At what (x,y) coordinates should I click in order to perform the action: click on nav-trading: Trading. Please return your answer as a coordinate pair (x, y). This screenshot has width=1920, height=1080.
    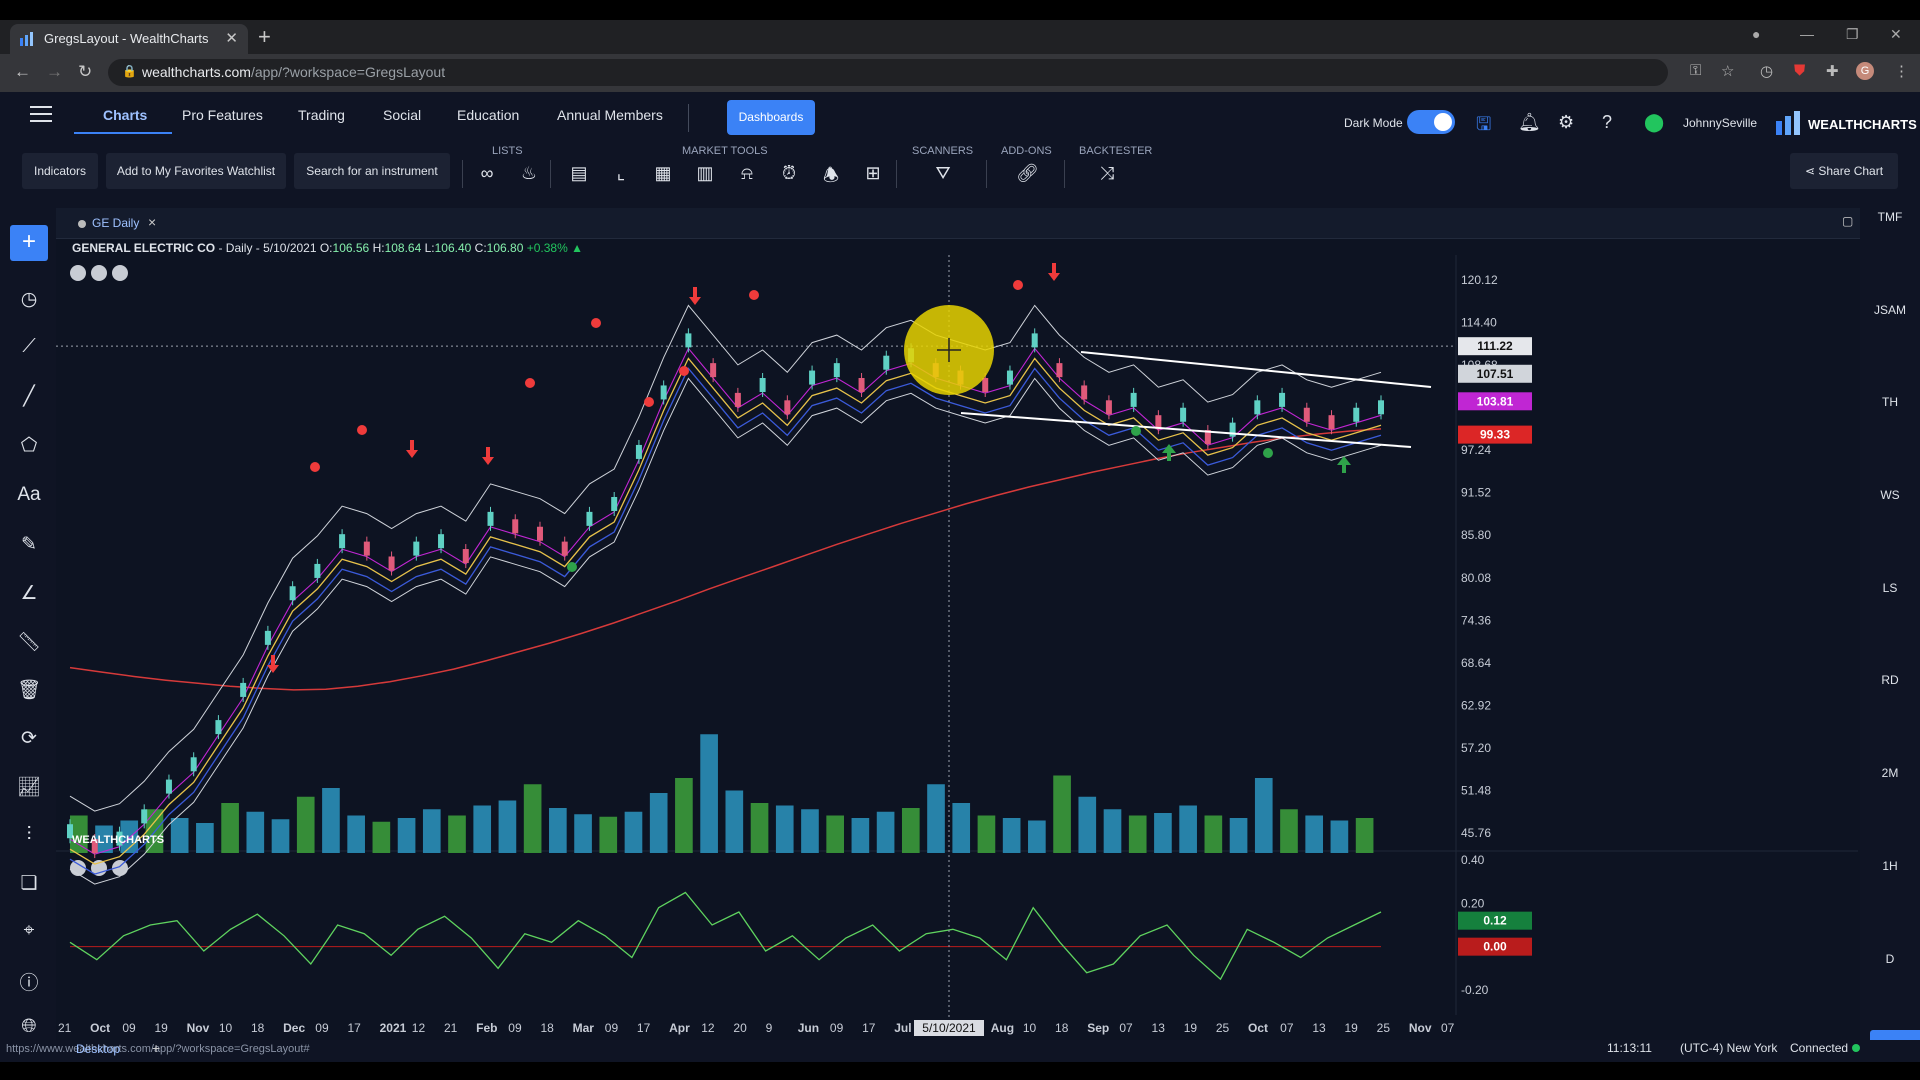
    Looking at the image, I should click on (321, 115).